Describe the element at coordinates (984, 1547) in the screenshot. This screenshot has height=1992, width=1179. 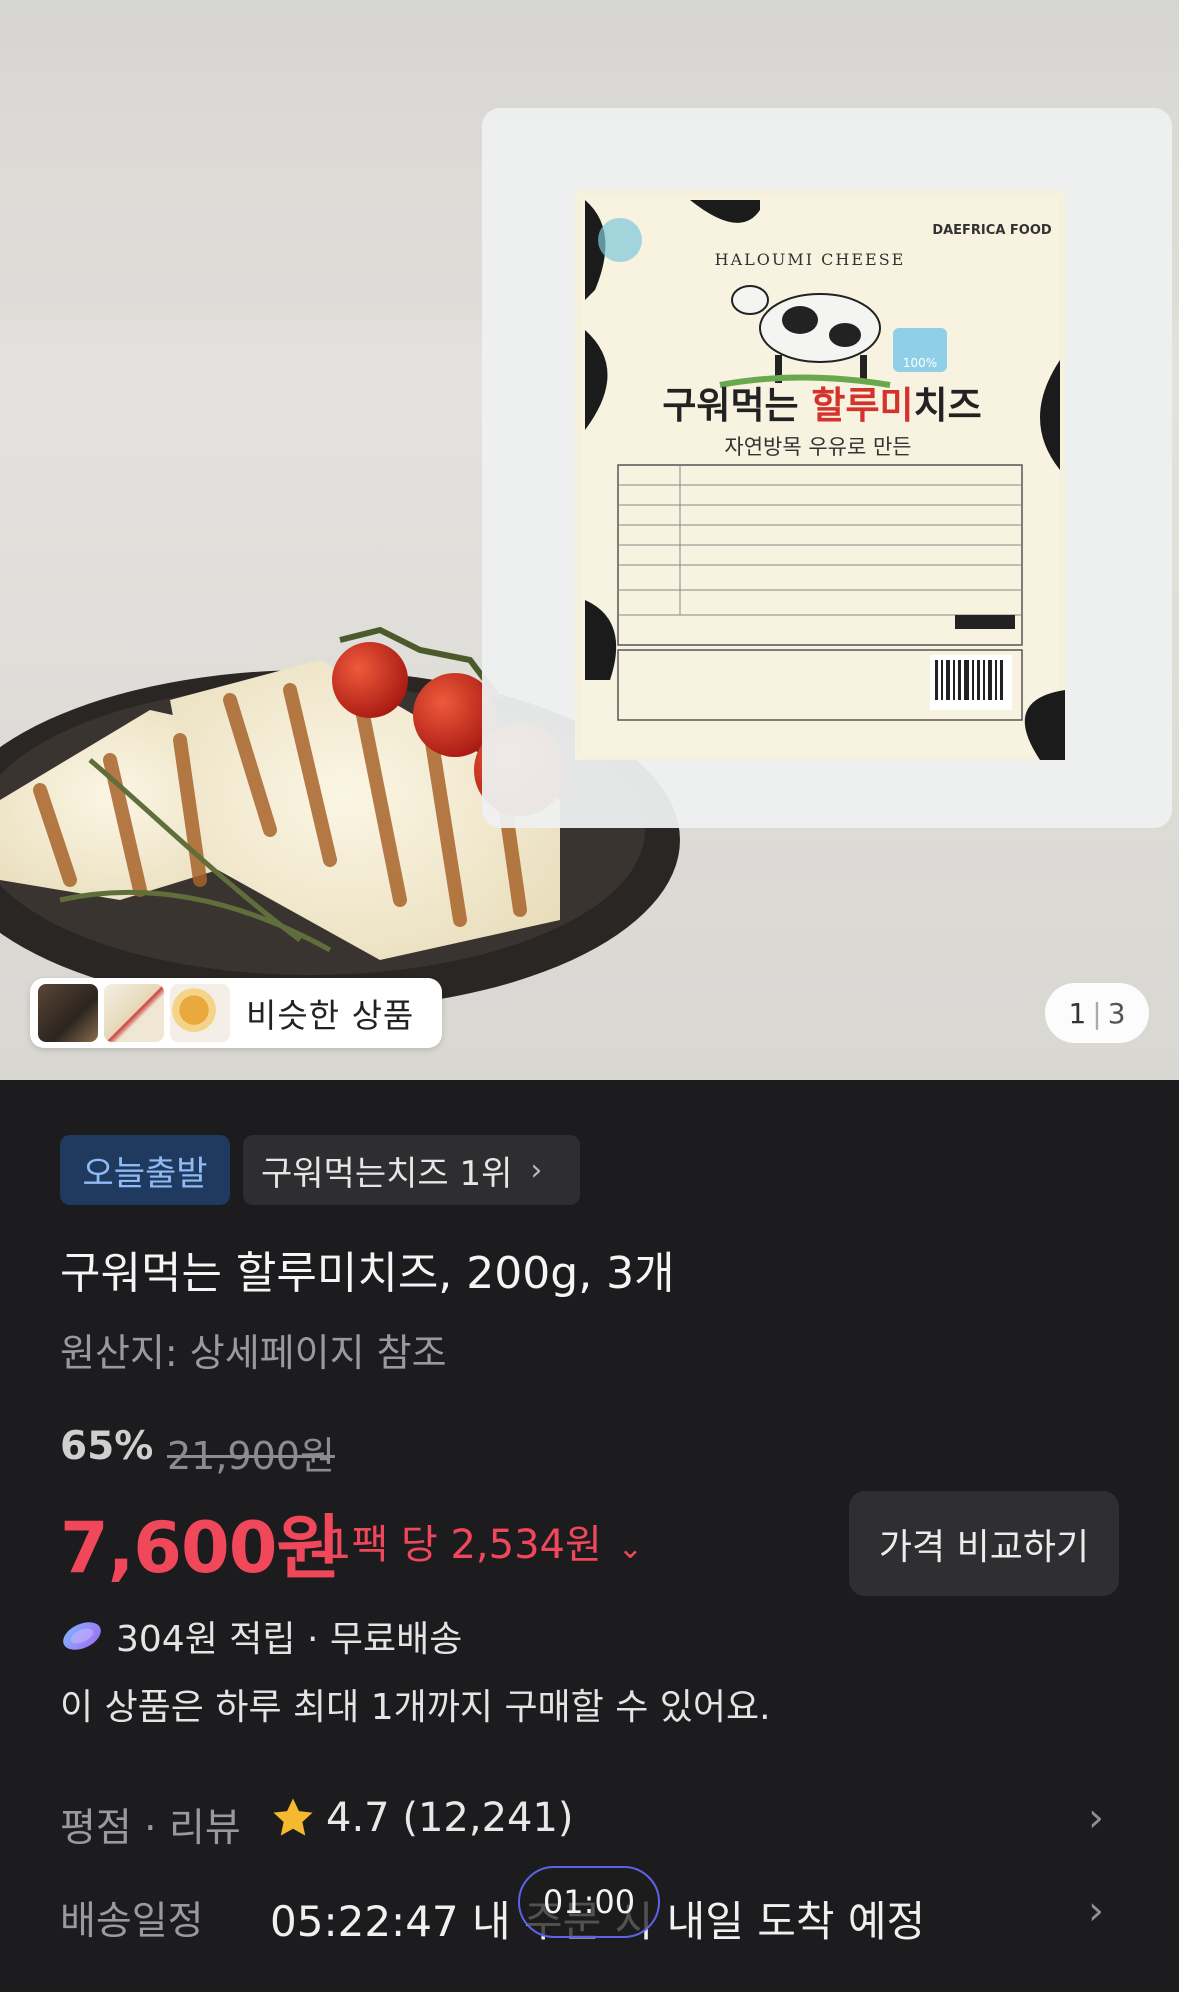
I see `price-compare-label: 가격 비교하기` at that location.